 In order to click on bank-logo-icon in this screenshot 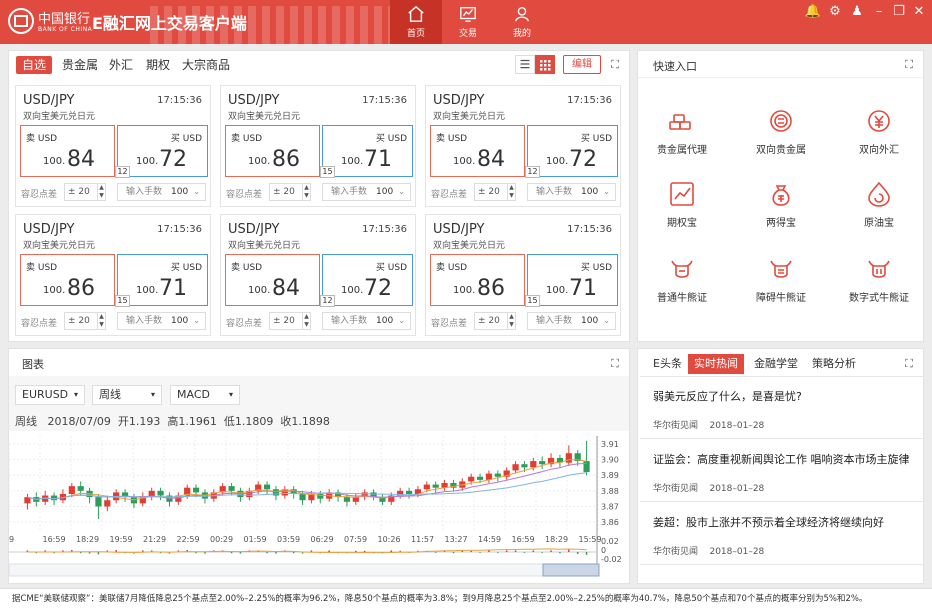, I will do `click(21, 21)`.